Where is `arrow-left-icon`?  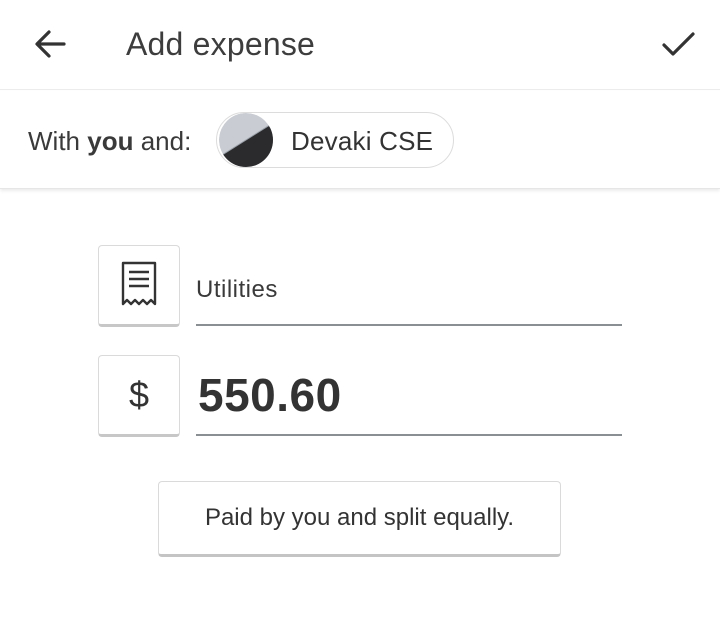
arrow-left-icon is located at coordinates (50, 44).